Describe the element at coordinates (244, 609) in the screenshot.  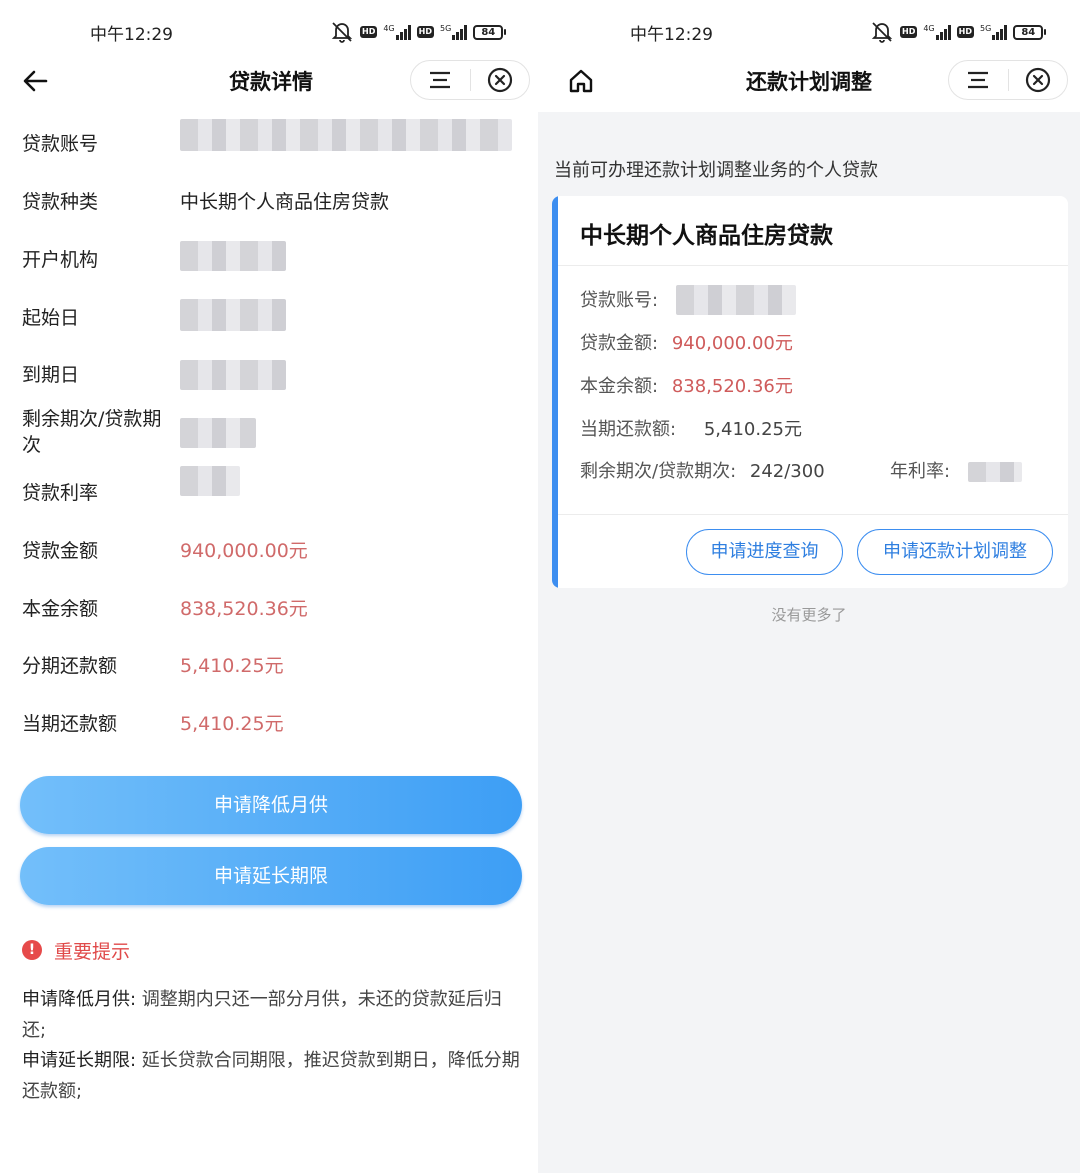
I see `detail-value: 838,520.36元` at that location.